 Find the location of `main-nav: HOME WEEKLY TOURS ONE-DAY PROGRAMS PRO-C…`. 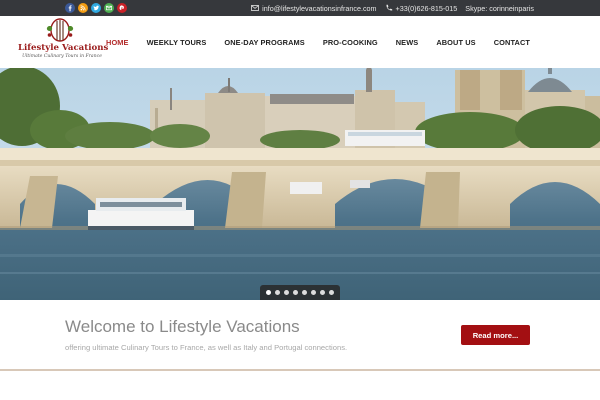

main-nav: HOME WEEKLY TOURS ONE-DAY PROGRAMS PRO-C… is located at coordinates (309, 42).